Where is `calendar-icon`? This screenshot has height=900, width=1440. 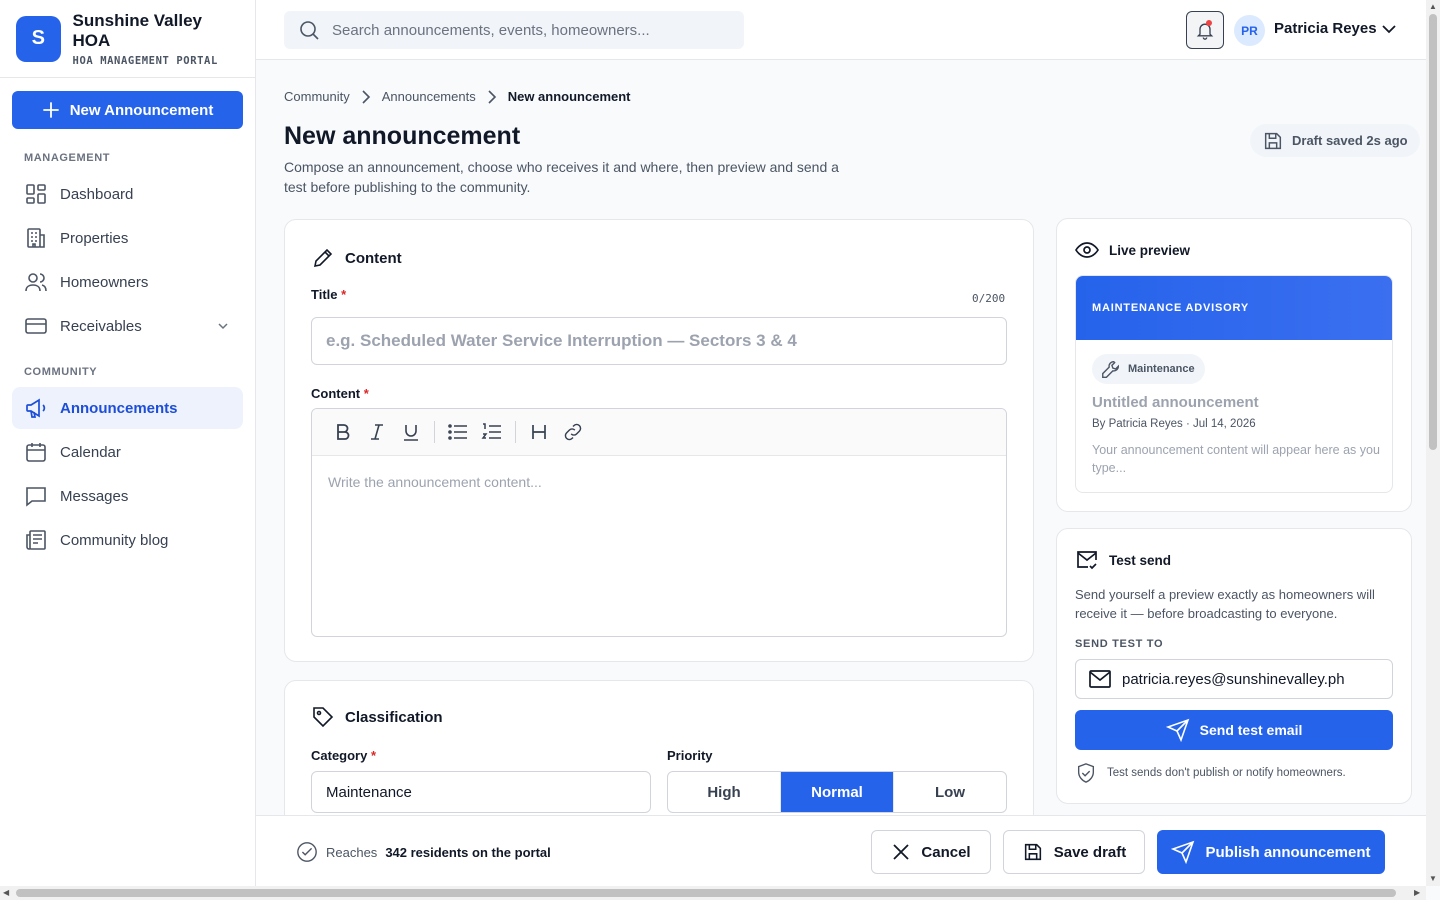 calendar-icon is located at coordinates (36, 452).